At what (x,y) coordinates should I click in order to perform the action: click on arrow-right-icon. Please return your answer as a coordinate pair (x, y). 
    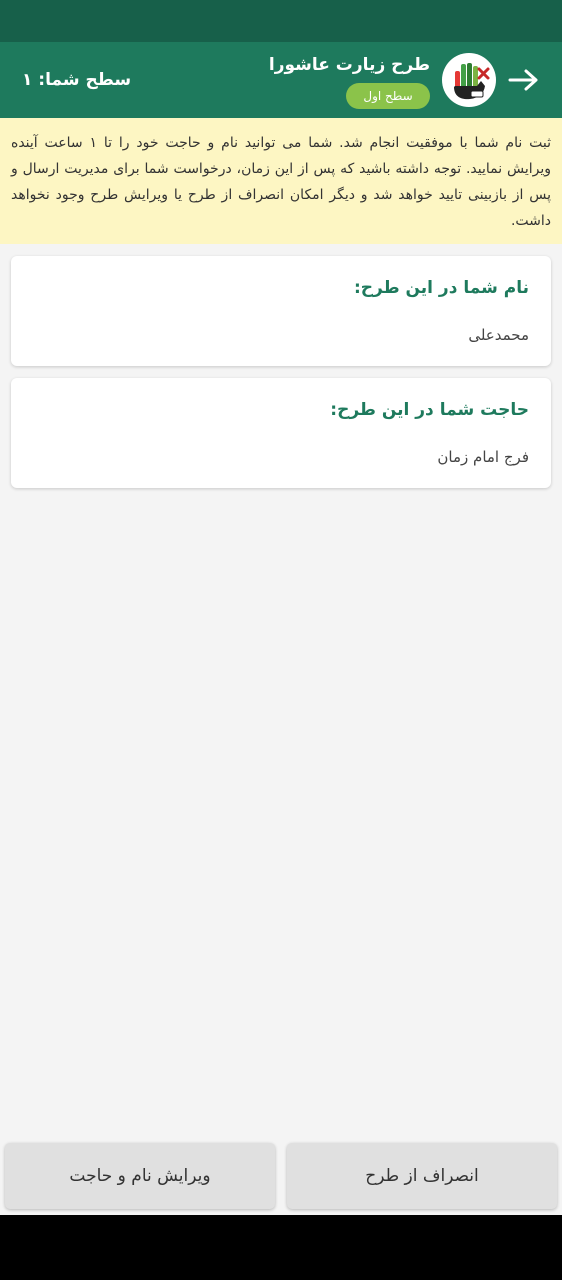
    Looking at the image, I should click on (523, 80).